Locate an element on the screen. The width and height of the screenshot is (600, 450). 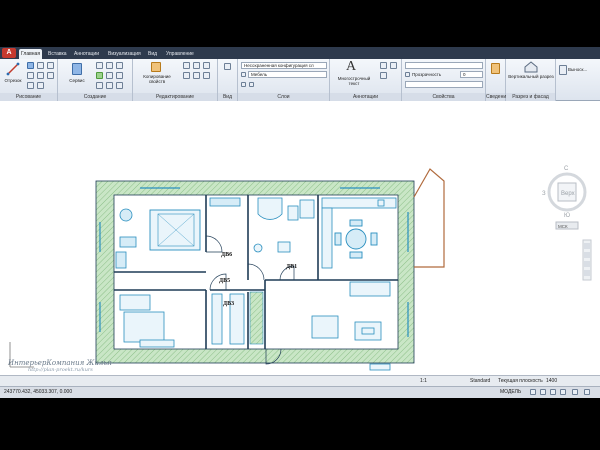
panel-groups-label: Сведения is located at coordinates (497, 97).